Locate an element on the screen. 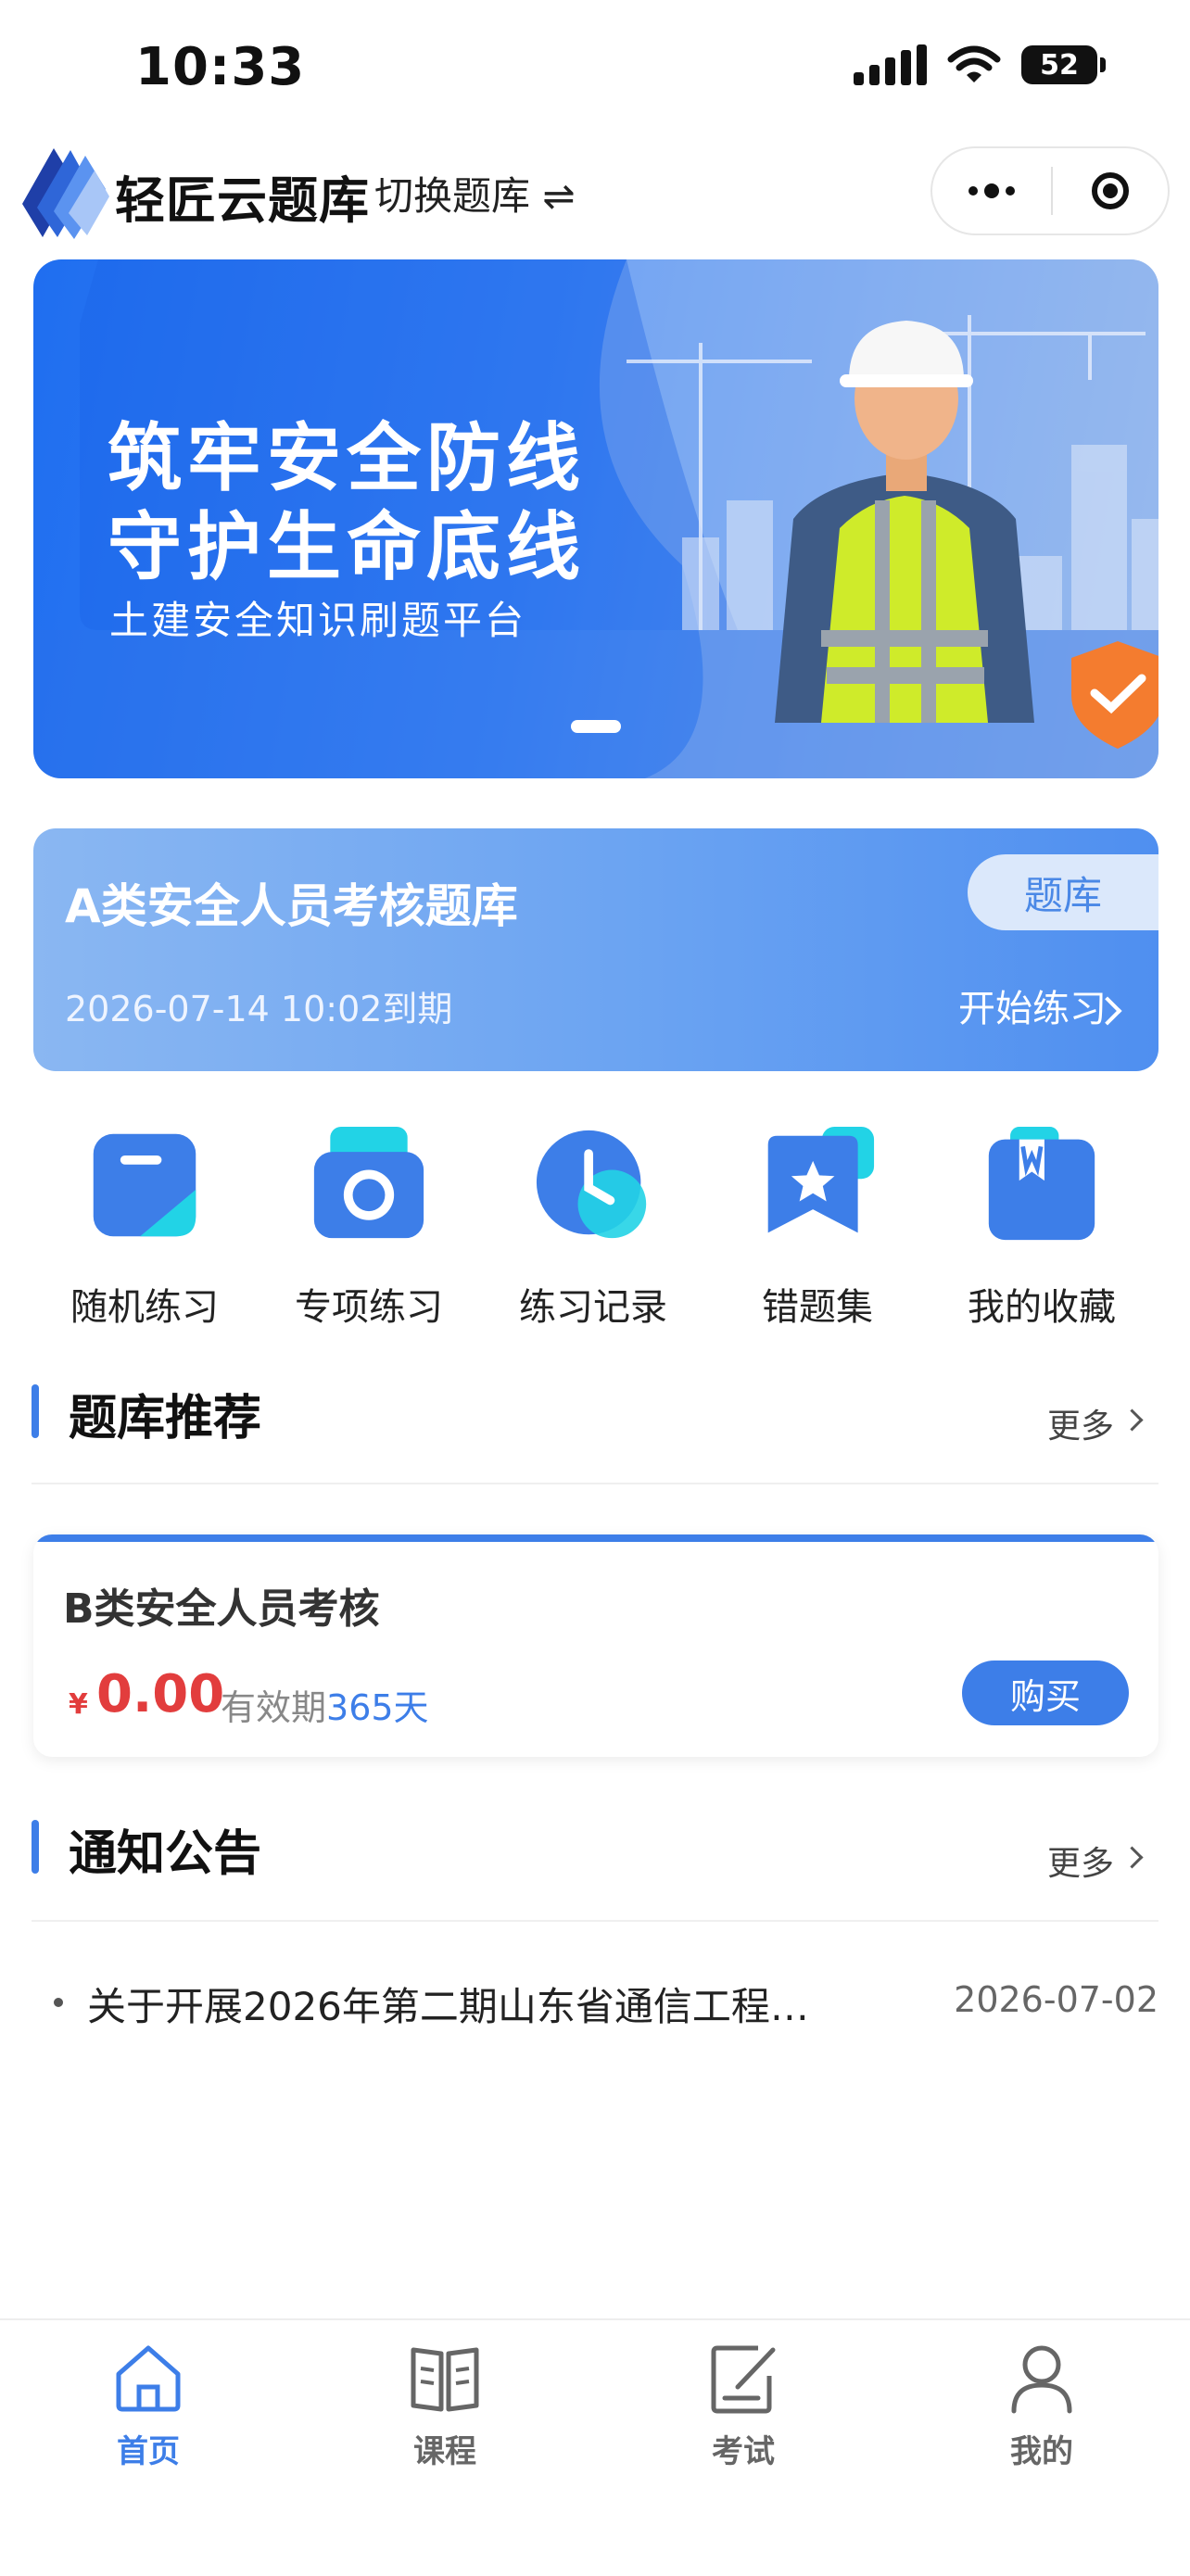 This screenshot has height=2576, width=1190. validity-text: 有效期365天 is located at coordinates (325, 1704).